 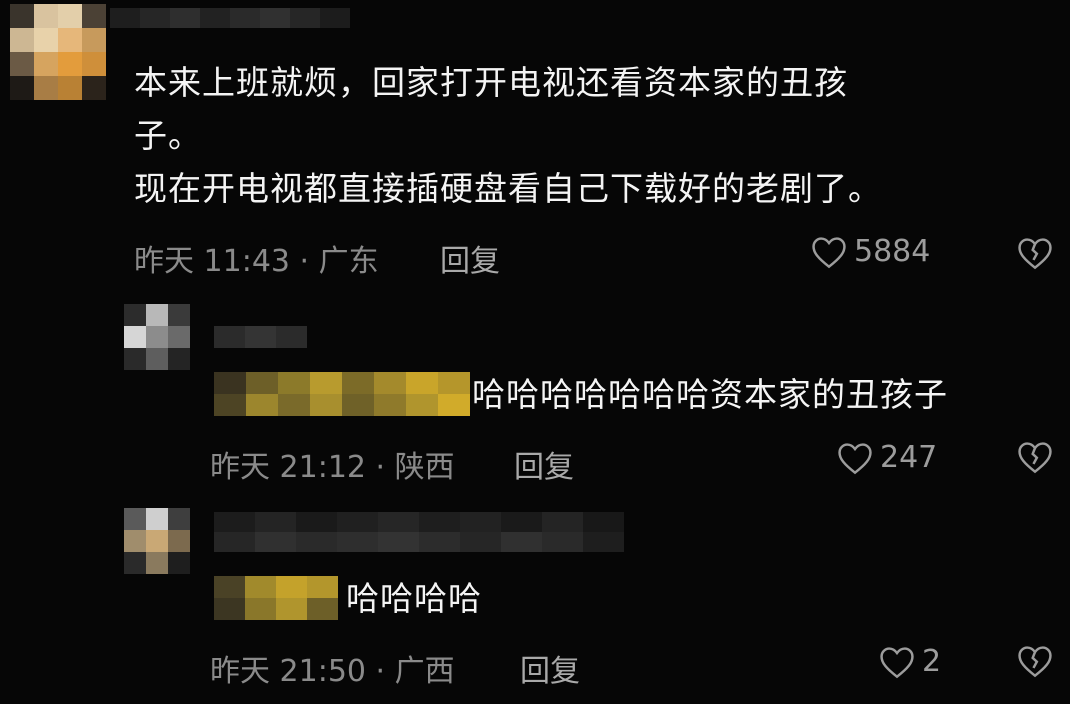 I want to click on like-button: 2, so click(x=909, y=661).